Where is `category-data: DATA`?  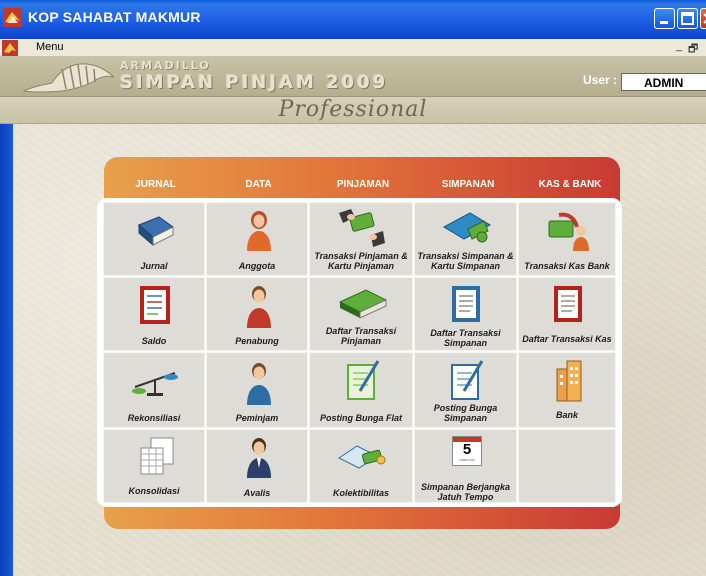 category-data: DATA is located at coordinates (258, 184).